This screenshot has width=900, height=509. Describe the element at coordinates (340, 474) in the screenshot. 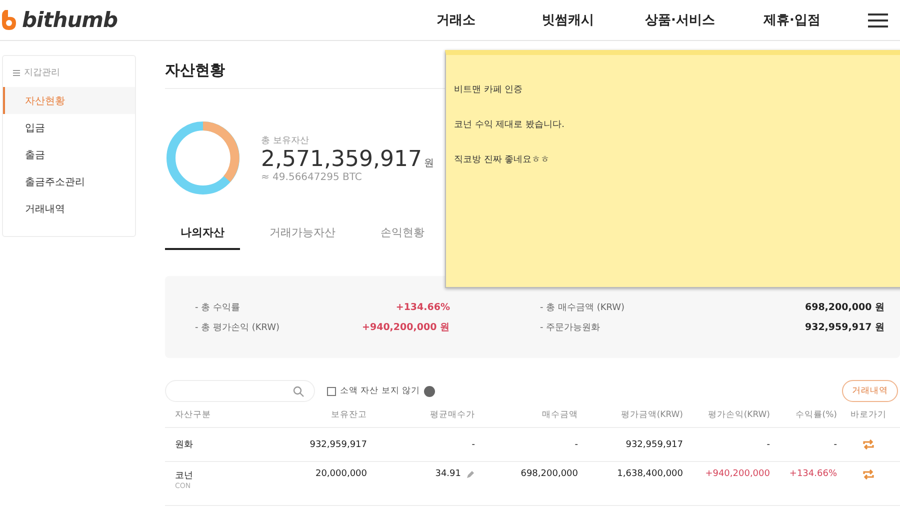

I see `table-cell-text: 20,000,000` at that location.